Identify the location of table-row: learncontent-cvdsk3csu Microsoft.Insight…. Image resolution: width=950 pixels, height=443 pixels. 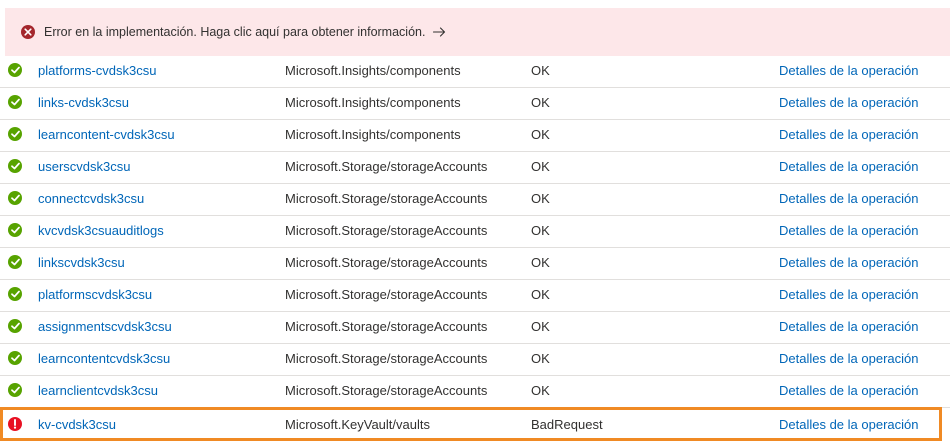
(475, 136).